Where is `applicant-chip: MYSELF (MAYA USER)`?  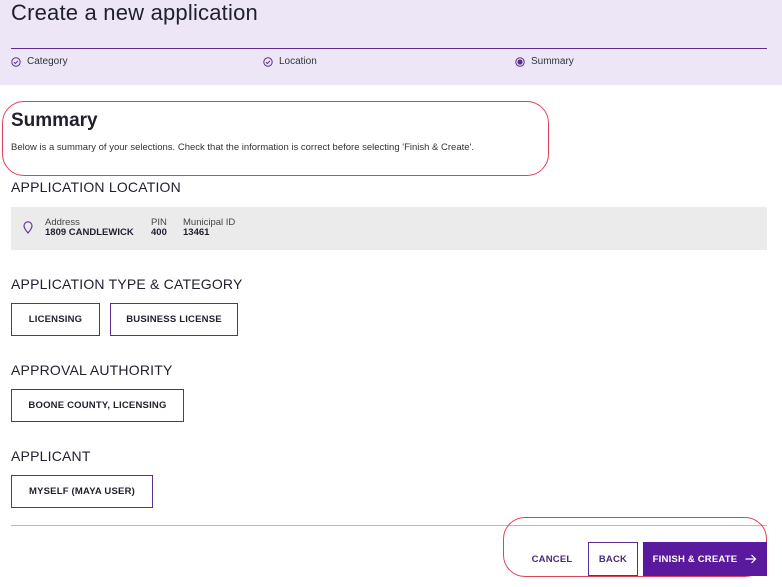
applicant-chip: MYSELF (MAYA USER) is located at coordinates (82, 491).